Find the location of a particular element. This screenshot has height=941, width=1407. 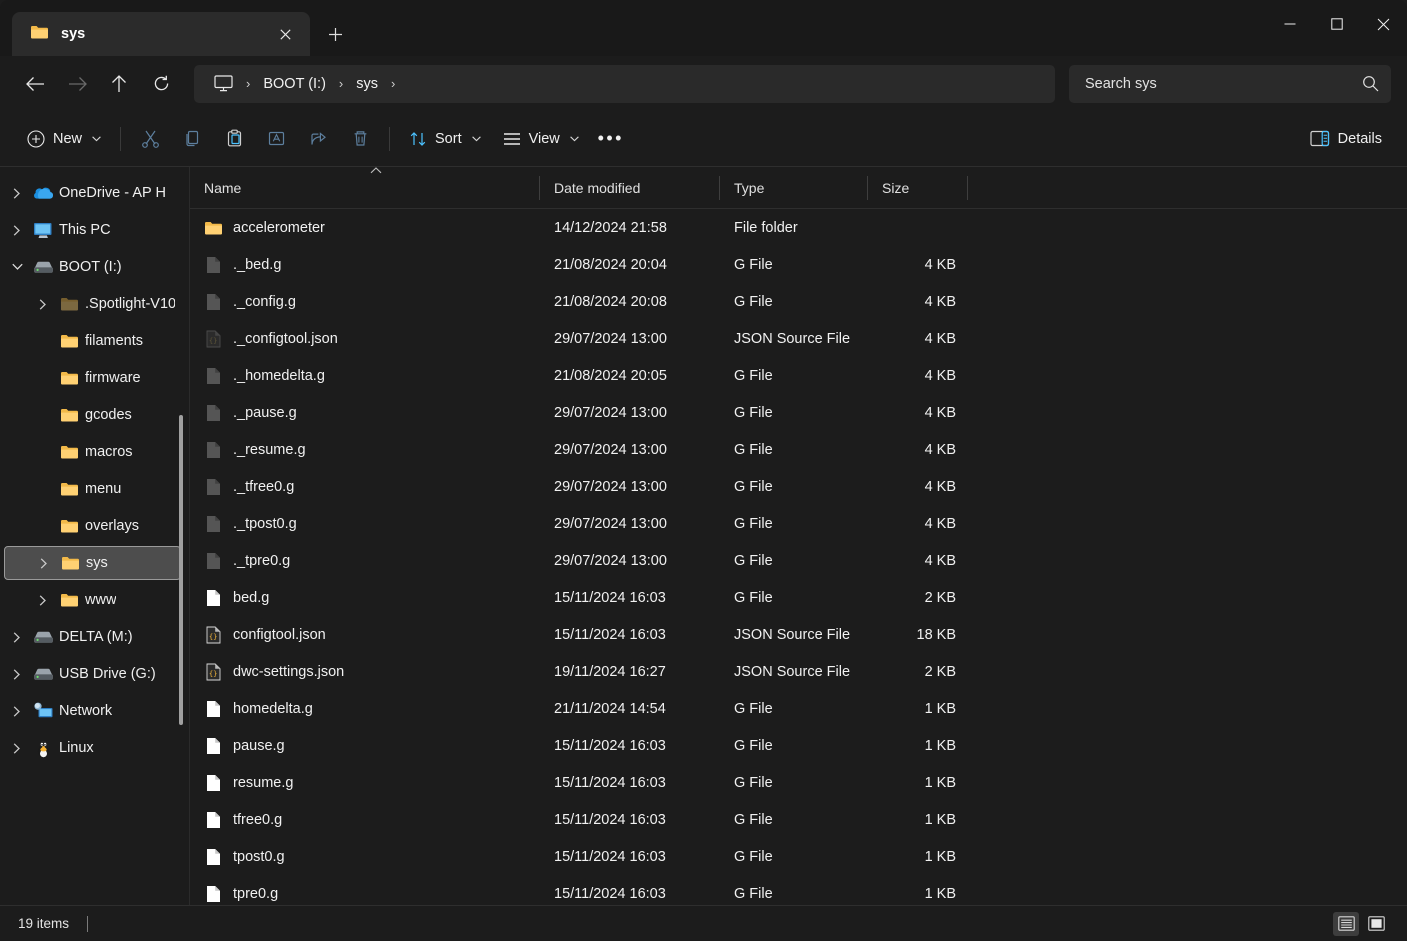

table-row: ._homedelta.g 21/08/2024 20:05 G File 4 KB is located at coordinates (798, 375).